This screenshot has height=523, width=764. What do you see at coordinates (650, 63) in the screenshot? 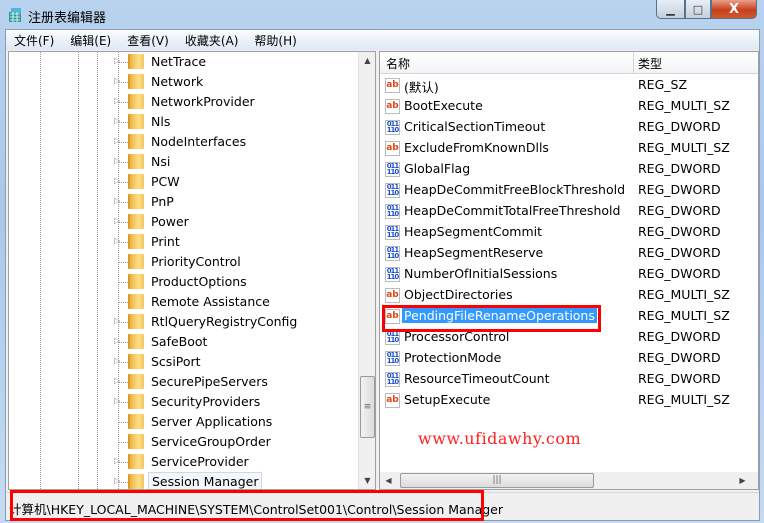
I see `column-header-type: 类型` at bounding box center [650, 63].